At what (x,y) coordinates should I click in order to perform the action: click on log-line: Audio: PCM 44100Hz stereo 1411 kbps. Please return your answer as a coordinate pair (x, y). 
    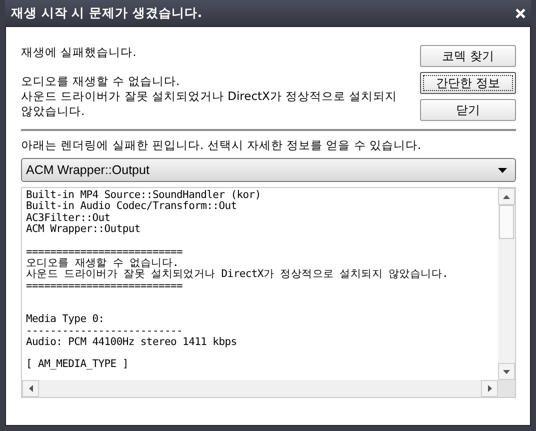
    Looking at the image, I should click on (132, 342).